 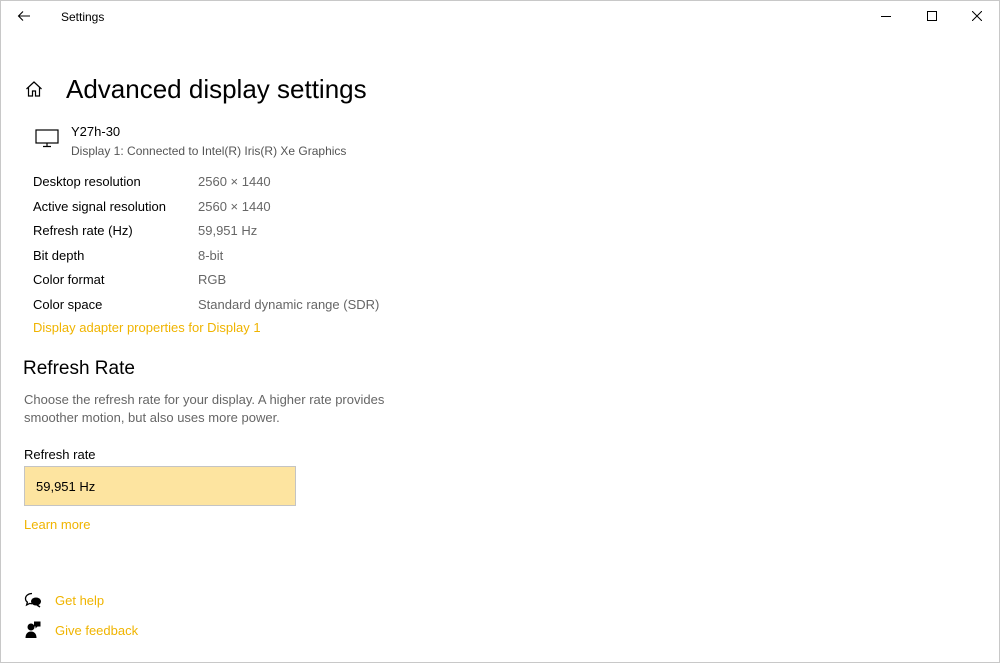 I want to click on close-button, so click(x=977, y=16).